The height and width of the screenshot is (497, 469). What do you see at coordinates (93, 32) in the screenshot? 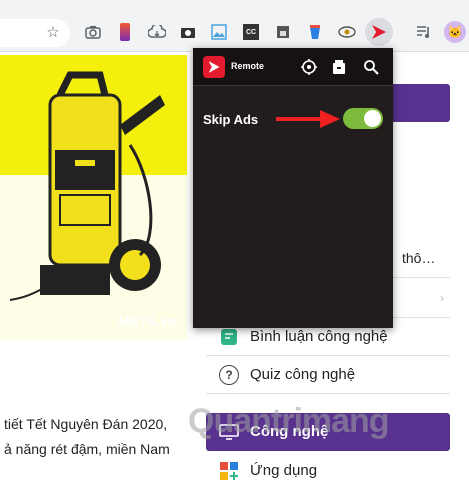
I see `camera-icon` at bounding box center [93, 32].